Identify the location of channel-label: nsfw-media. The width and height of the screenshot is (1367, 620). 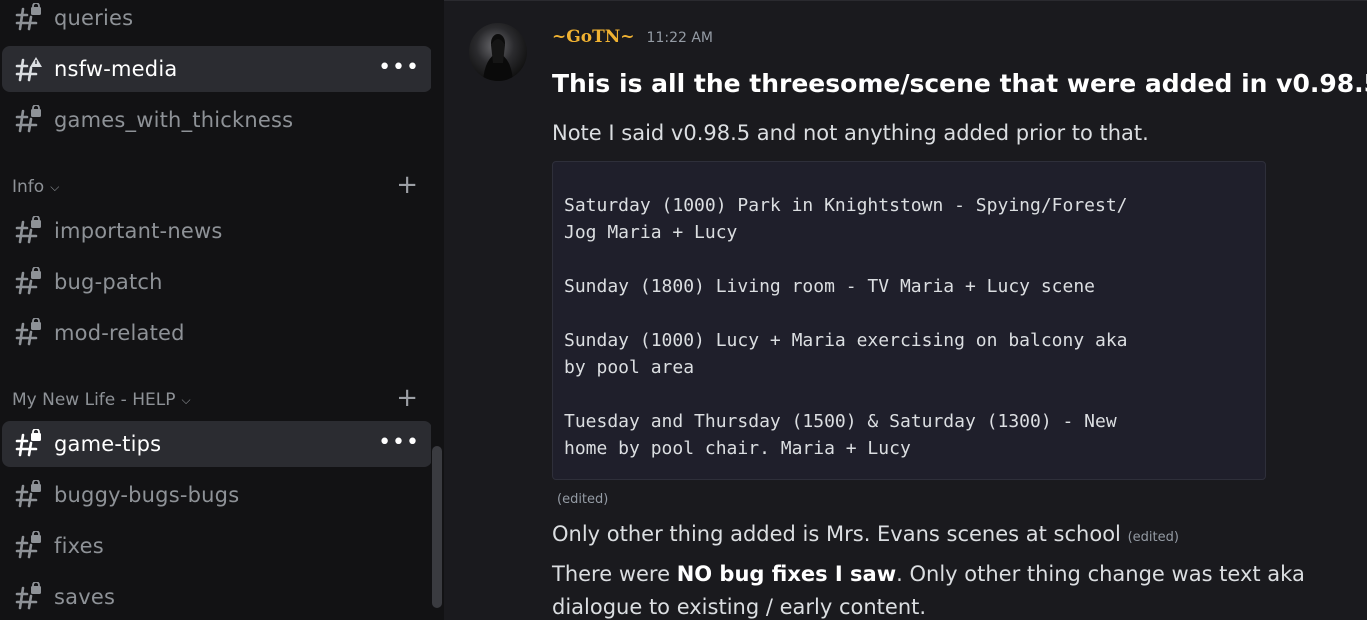
(116, 69).